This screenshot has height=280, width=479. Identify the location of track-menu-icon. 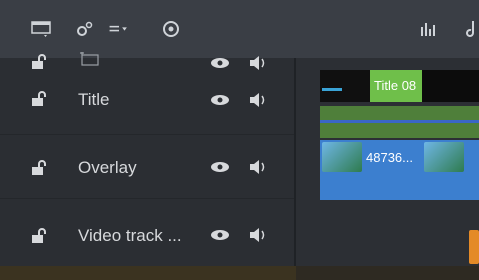
(119, 29).